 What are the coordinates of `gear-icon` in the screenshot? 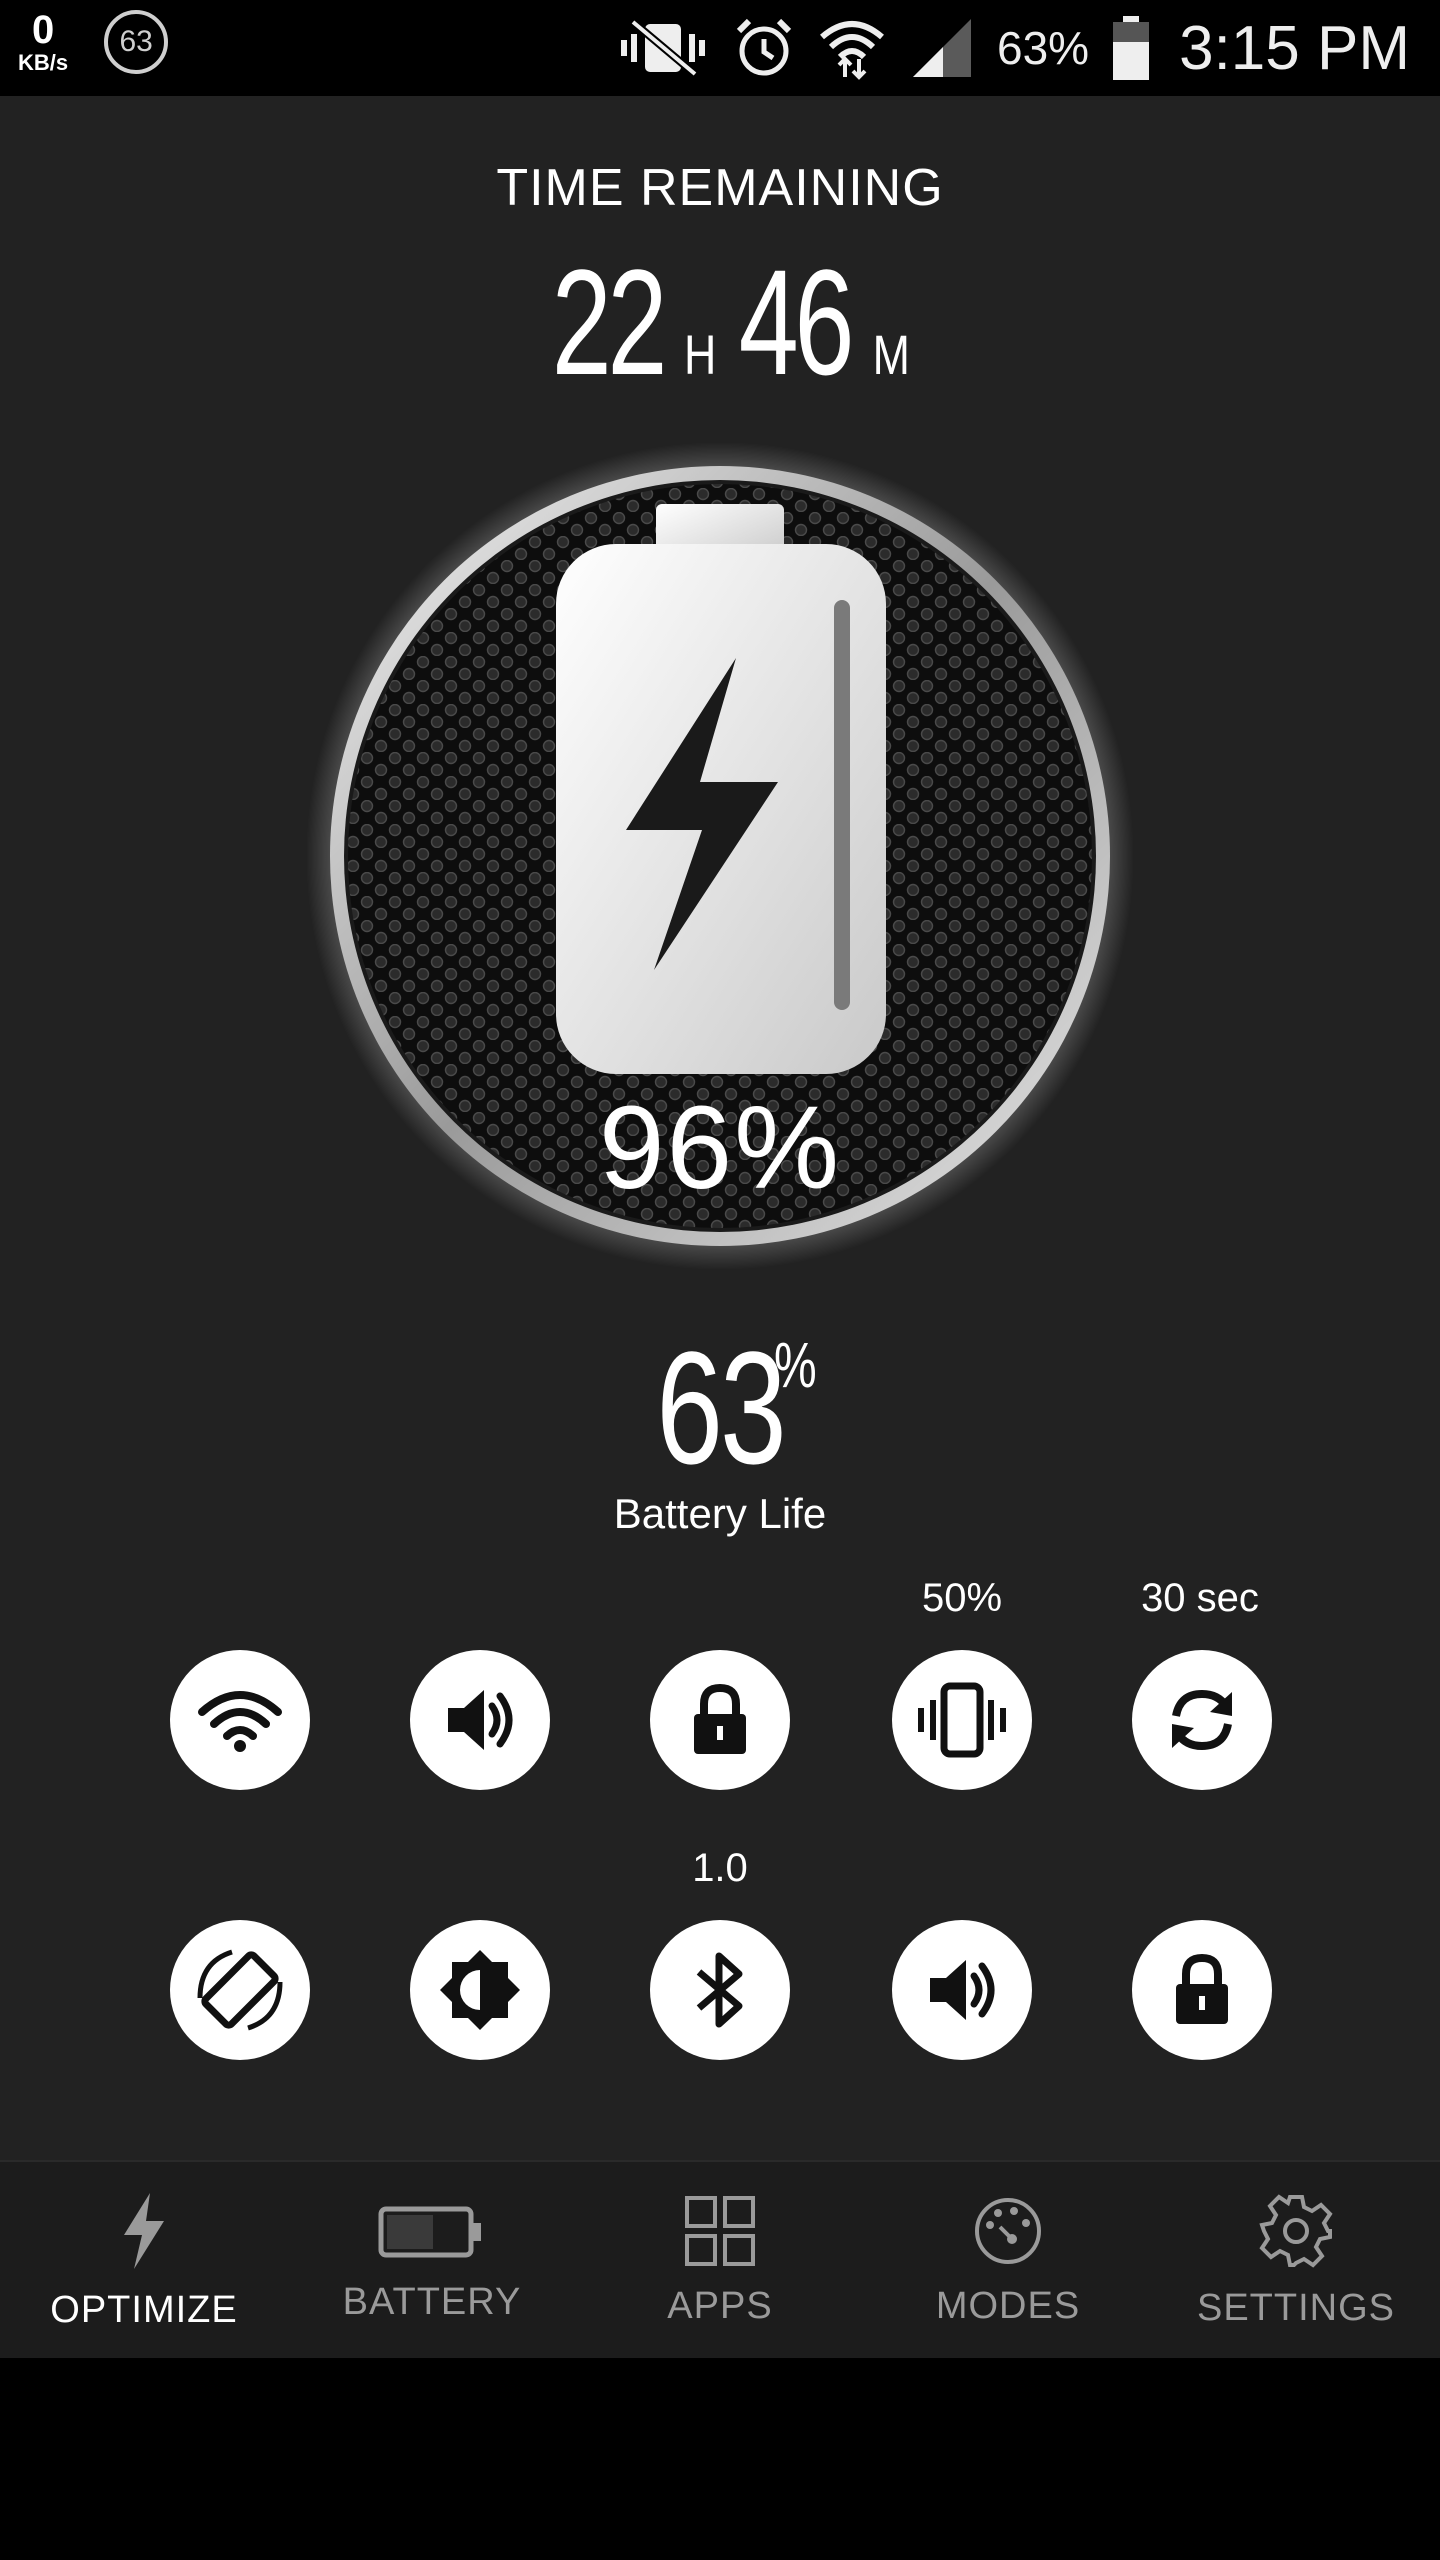 It's located at (1296, 2230).